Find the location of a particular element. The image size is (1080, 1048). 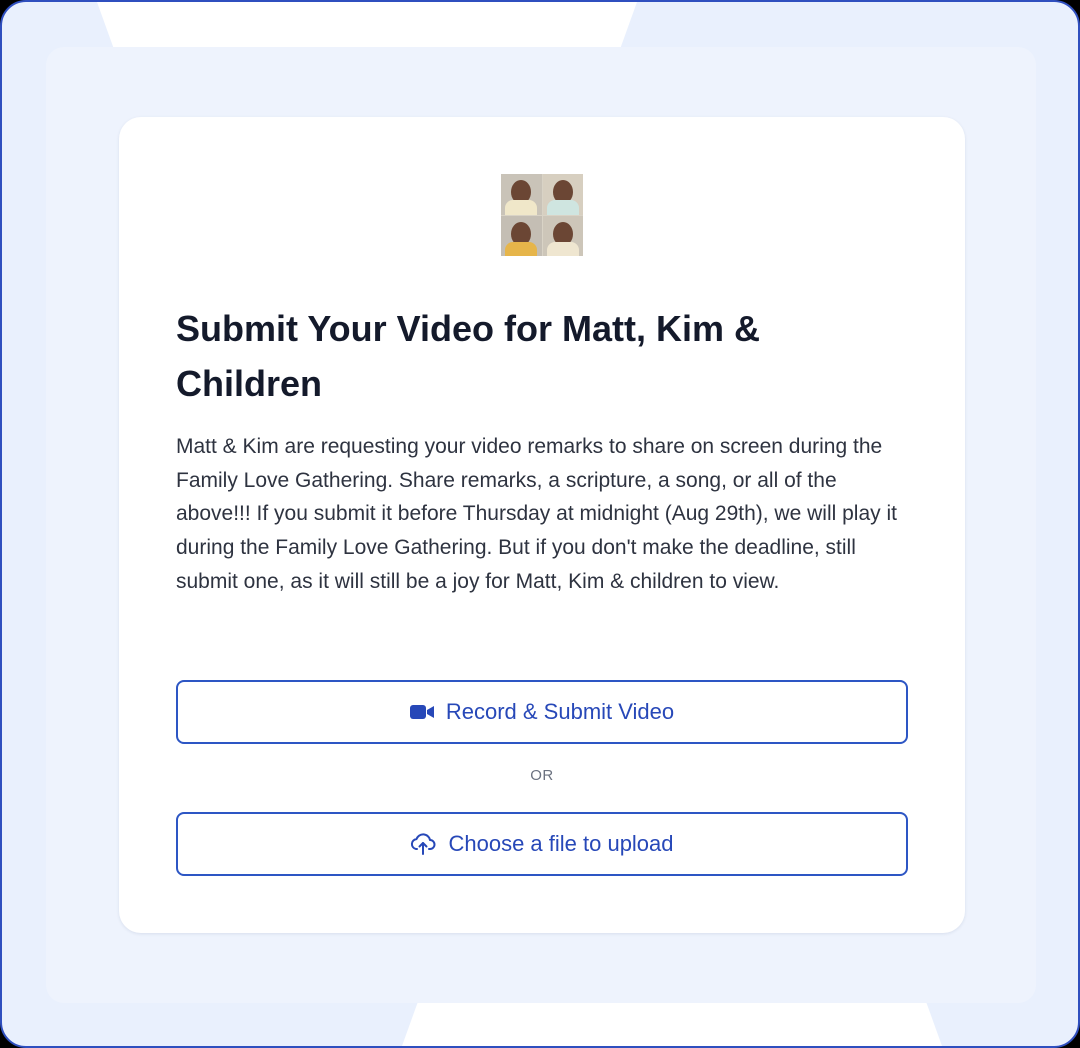

record-submit-video-label: Record & Submit Video is located at coordinates (560, 711).